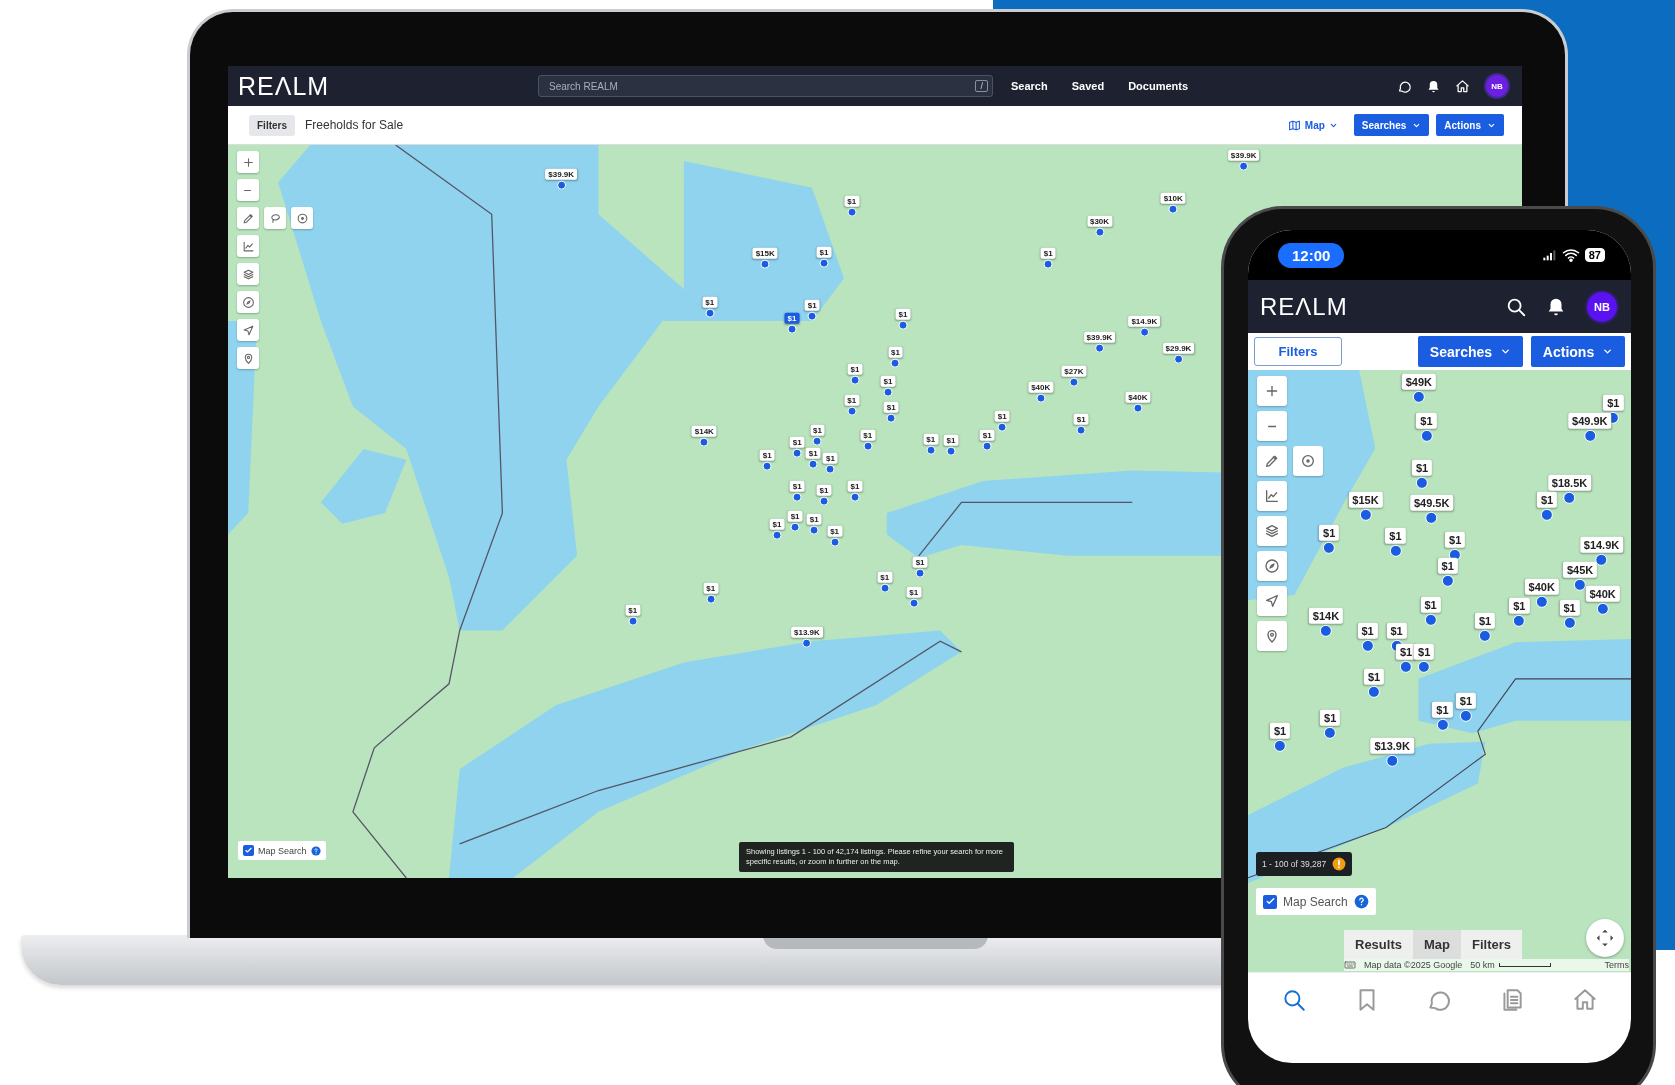 This screenshot has height=1085, width=1675. What do you see at coordinates (1311, 255) in the screenshot?
I see `clock: 12:00` at bounding box center [1311, 255].